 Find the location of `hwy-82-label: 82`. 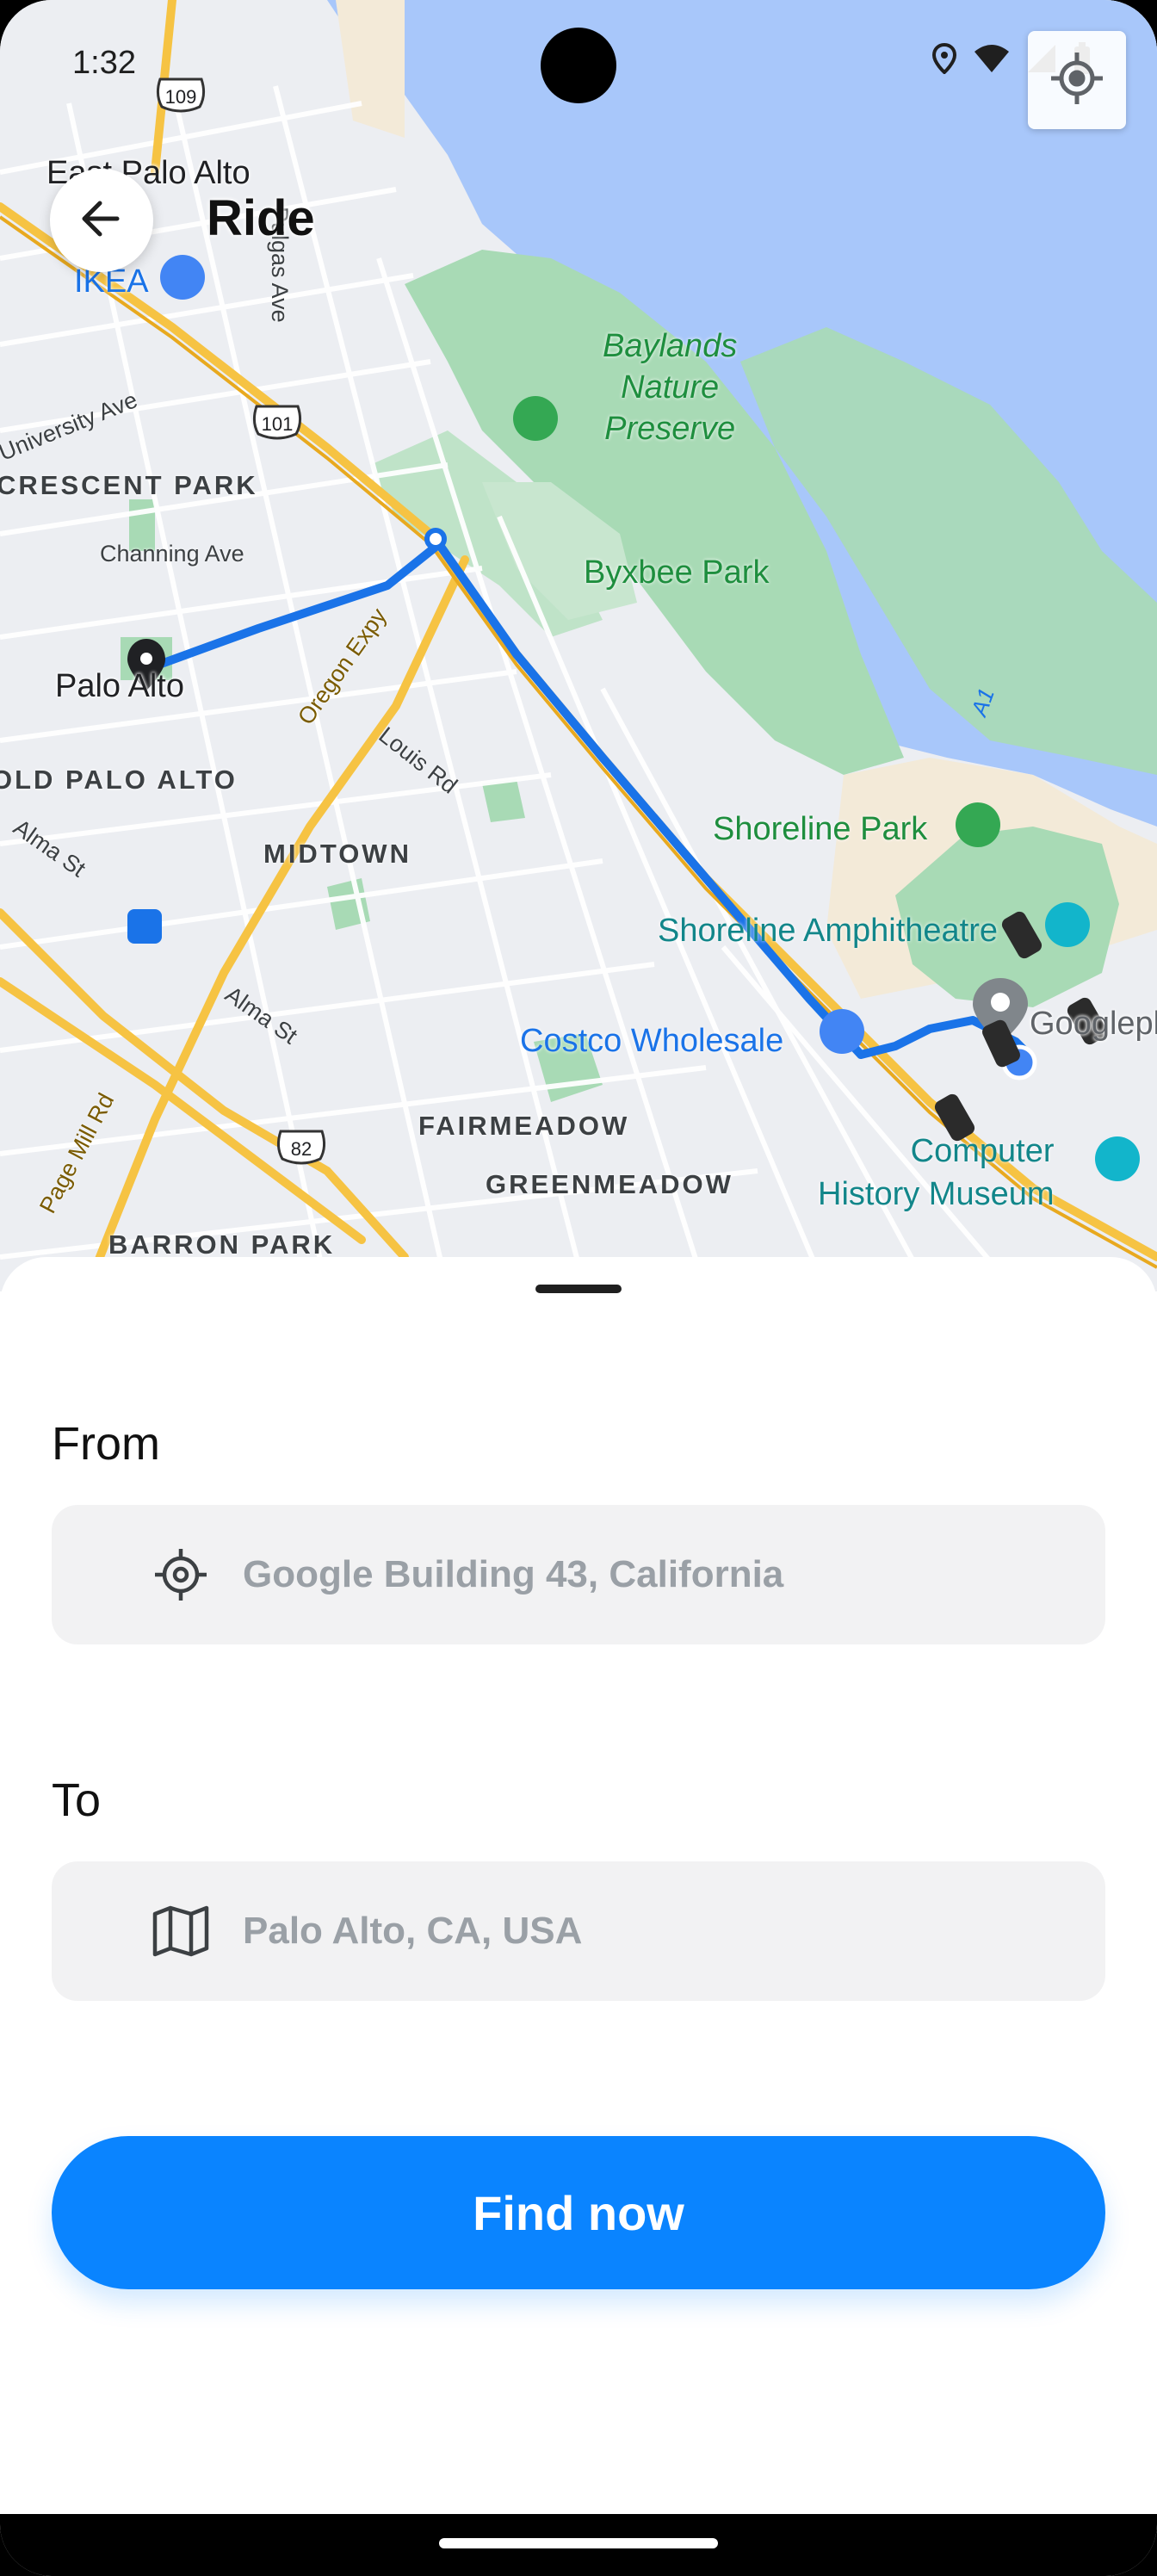

hwy-82-label: 82 is located at coordinates (301, 1149).